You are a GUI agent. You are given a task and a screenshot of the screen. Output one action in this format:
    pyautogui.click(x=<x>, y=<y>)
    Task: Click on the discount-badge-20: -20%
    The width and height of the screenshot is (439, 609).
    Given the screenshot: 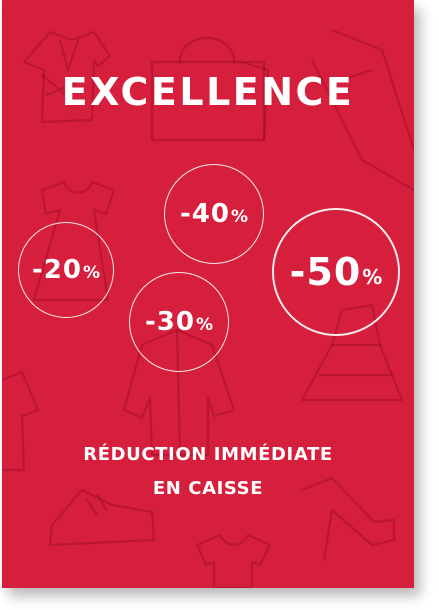 What is the action you would take?
    pyautogui.click(x=66, y=270)
    